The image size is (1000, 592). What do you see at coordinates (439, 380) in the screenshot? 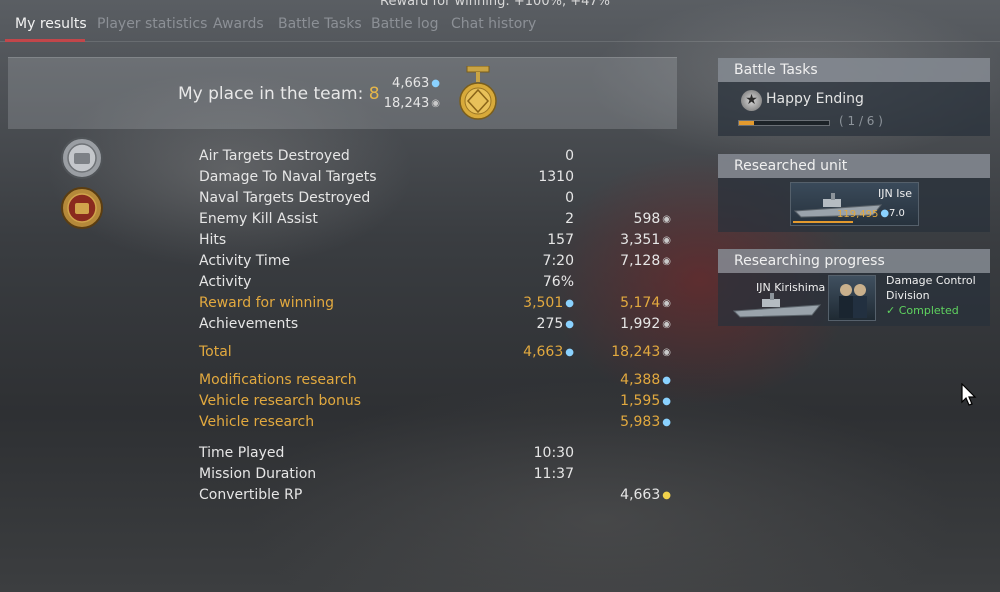
I see `research-row-modifications: Modifications research 4,388 ●` at bounding box center [439, 380].